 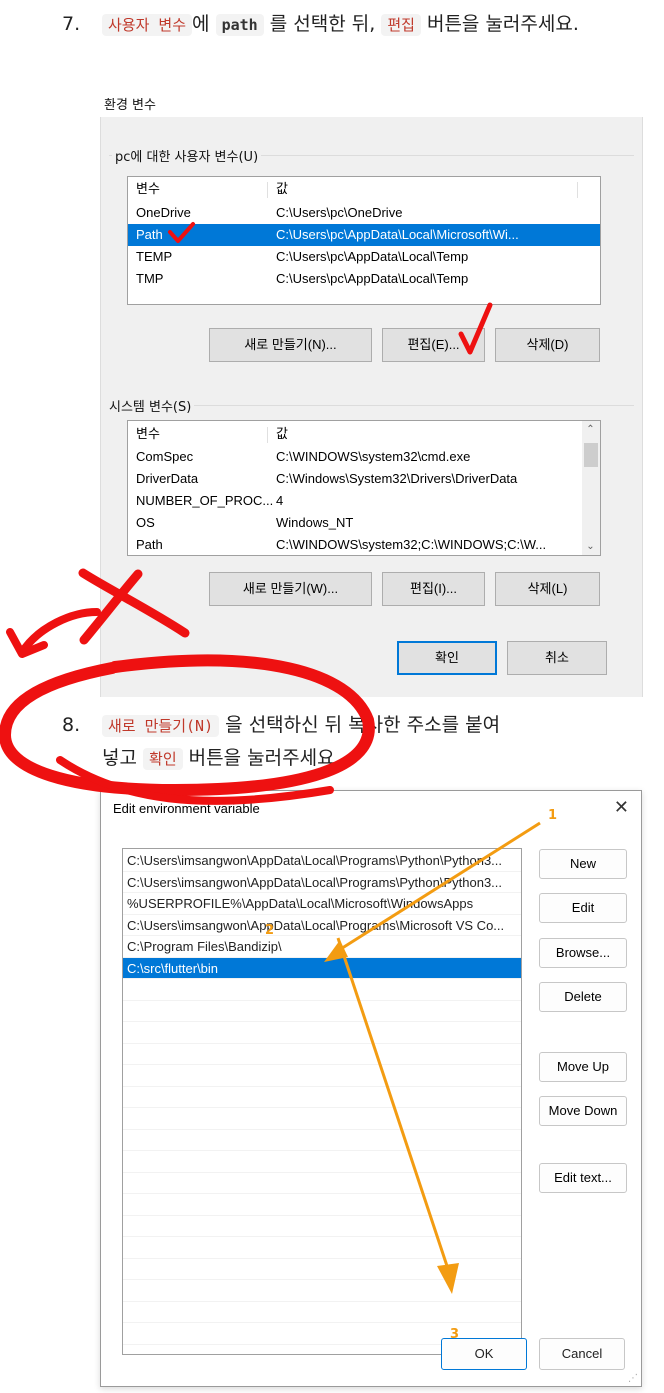 What do you see at coordinates (583, 1067) in the screenshot?
I see `move-up-button: Move Up` at bounding box center [583, 1067].